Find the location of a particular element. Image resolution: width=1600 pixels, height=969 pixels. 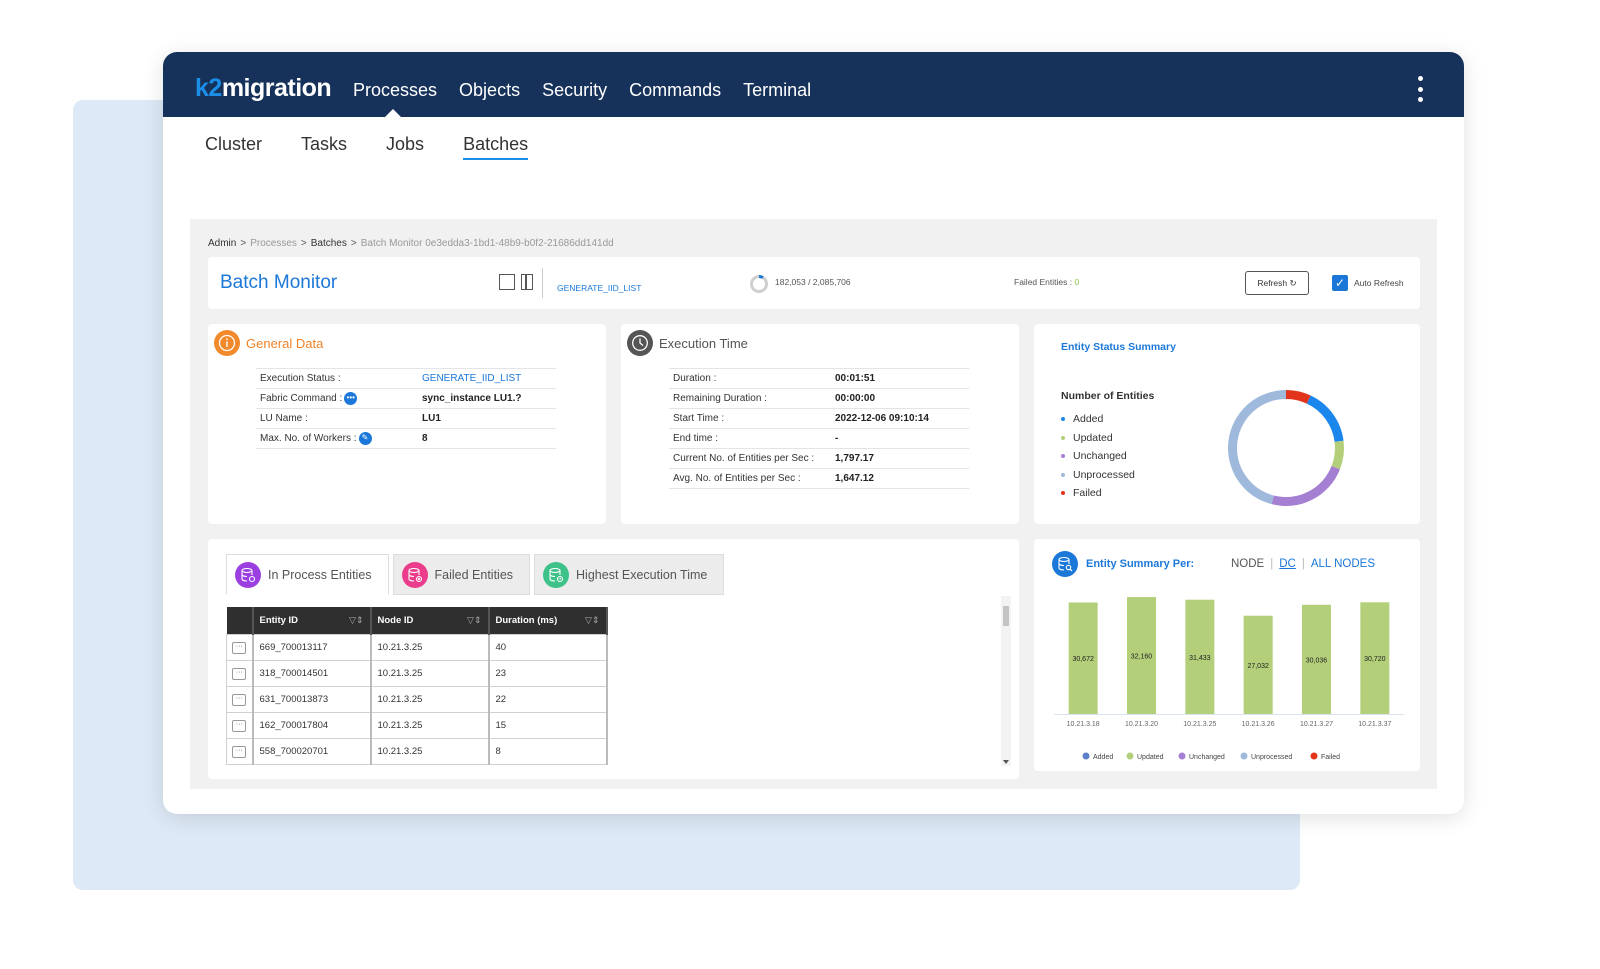

column-label: Node ID is located at coordinates (395, 620).